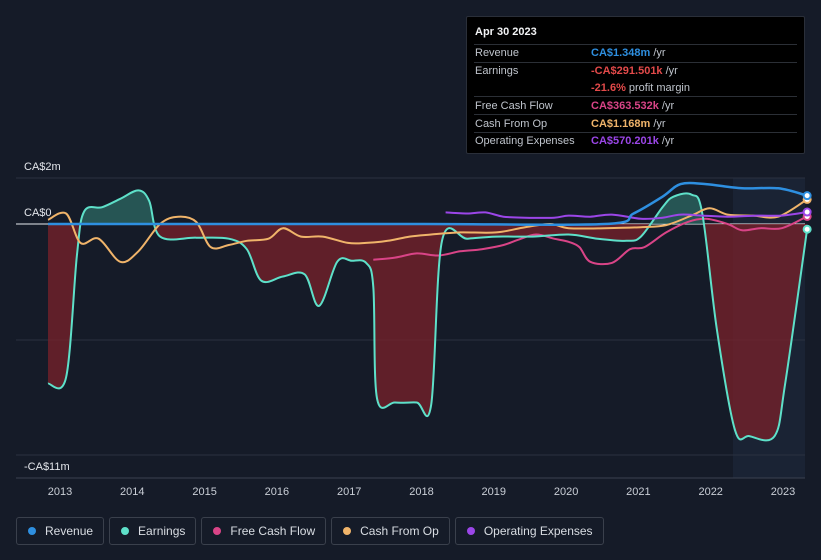  What do you see at coordinates (494, 492) in the screenshot?
I see `x-tick-label: 2019` at bounding box center [494, 492].